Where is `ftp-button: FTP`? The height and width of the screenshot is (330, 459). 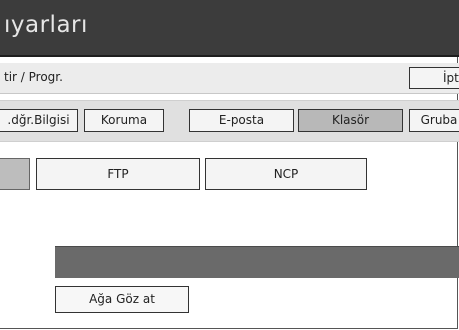
ftp-button: FTP is located at coordinates (118, 174).